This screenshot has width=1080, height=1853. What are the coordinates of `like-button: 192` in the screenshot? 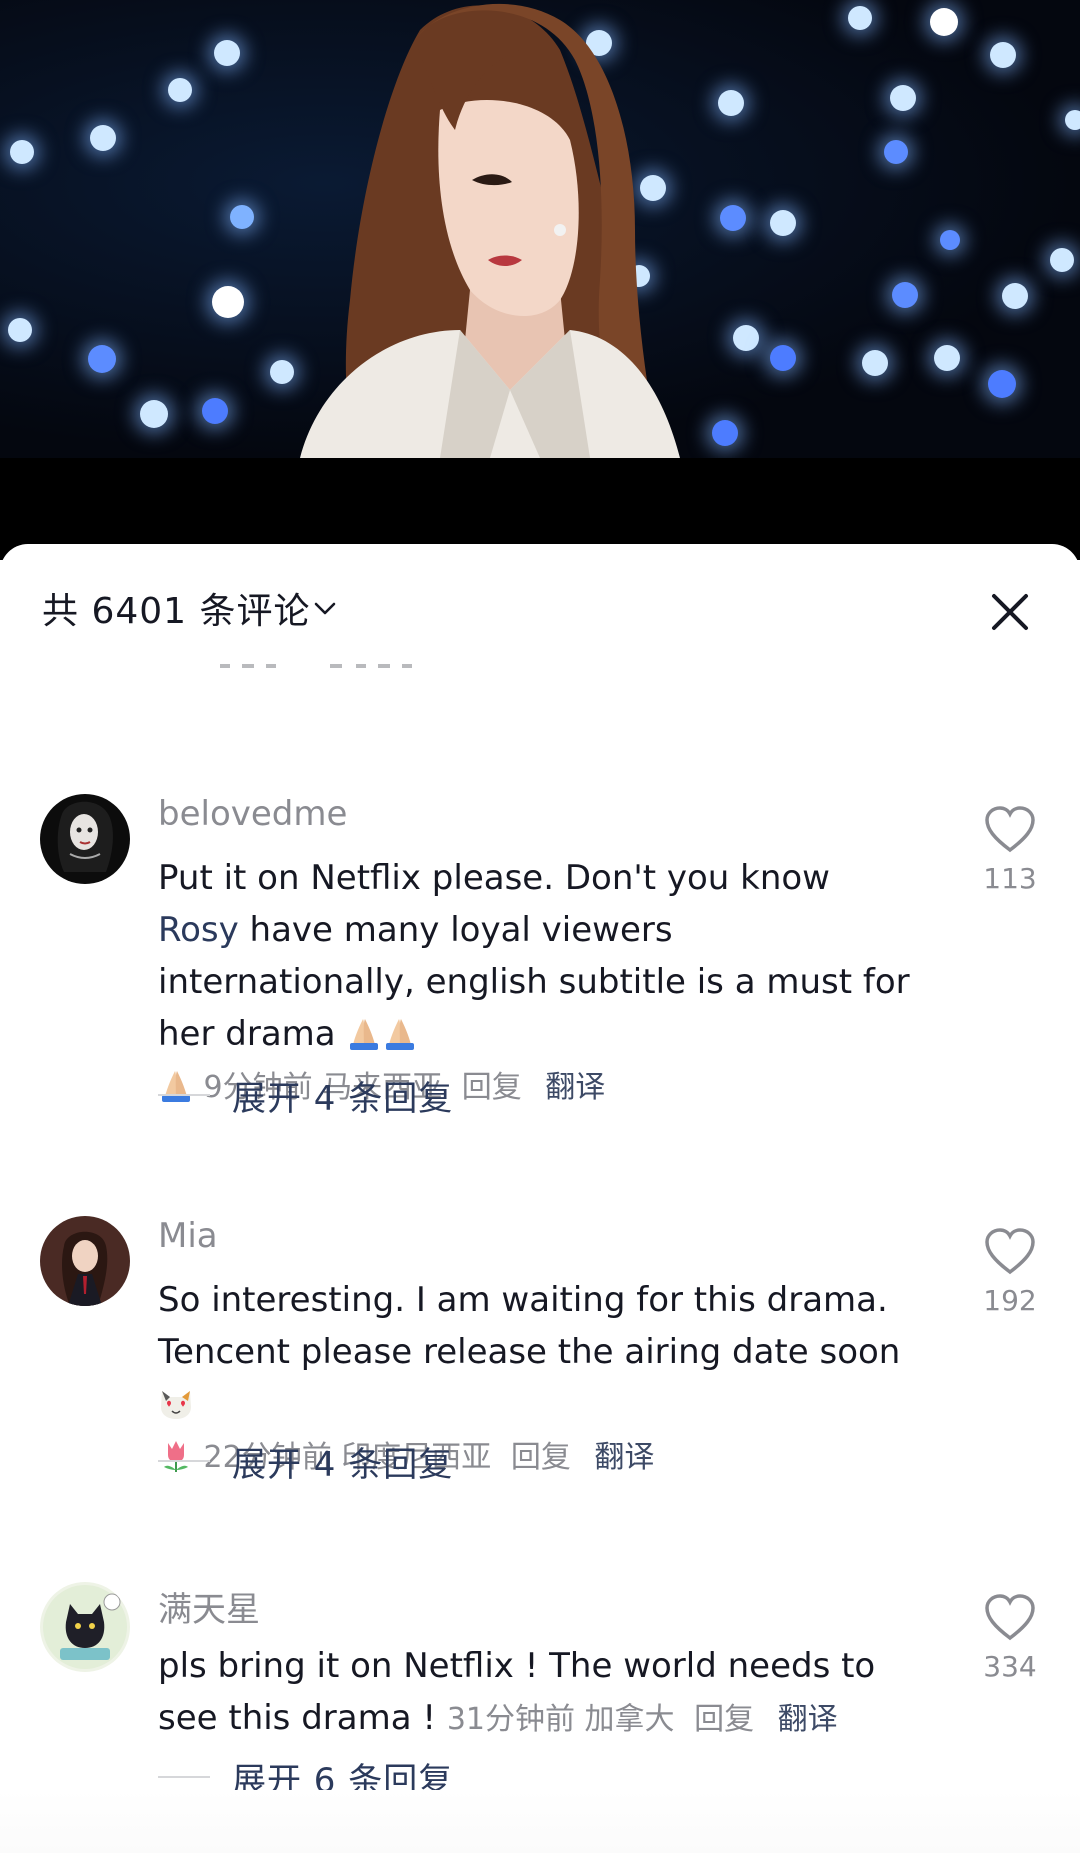 It's located at (1010, 1272).